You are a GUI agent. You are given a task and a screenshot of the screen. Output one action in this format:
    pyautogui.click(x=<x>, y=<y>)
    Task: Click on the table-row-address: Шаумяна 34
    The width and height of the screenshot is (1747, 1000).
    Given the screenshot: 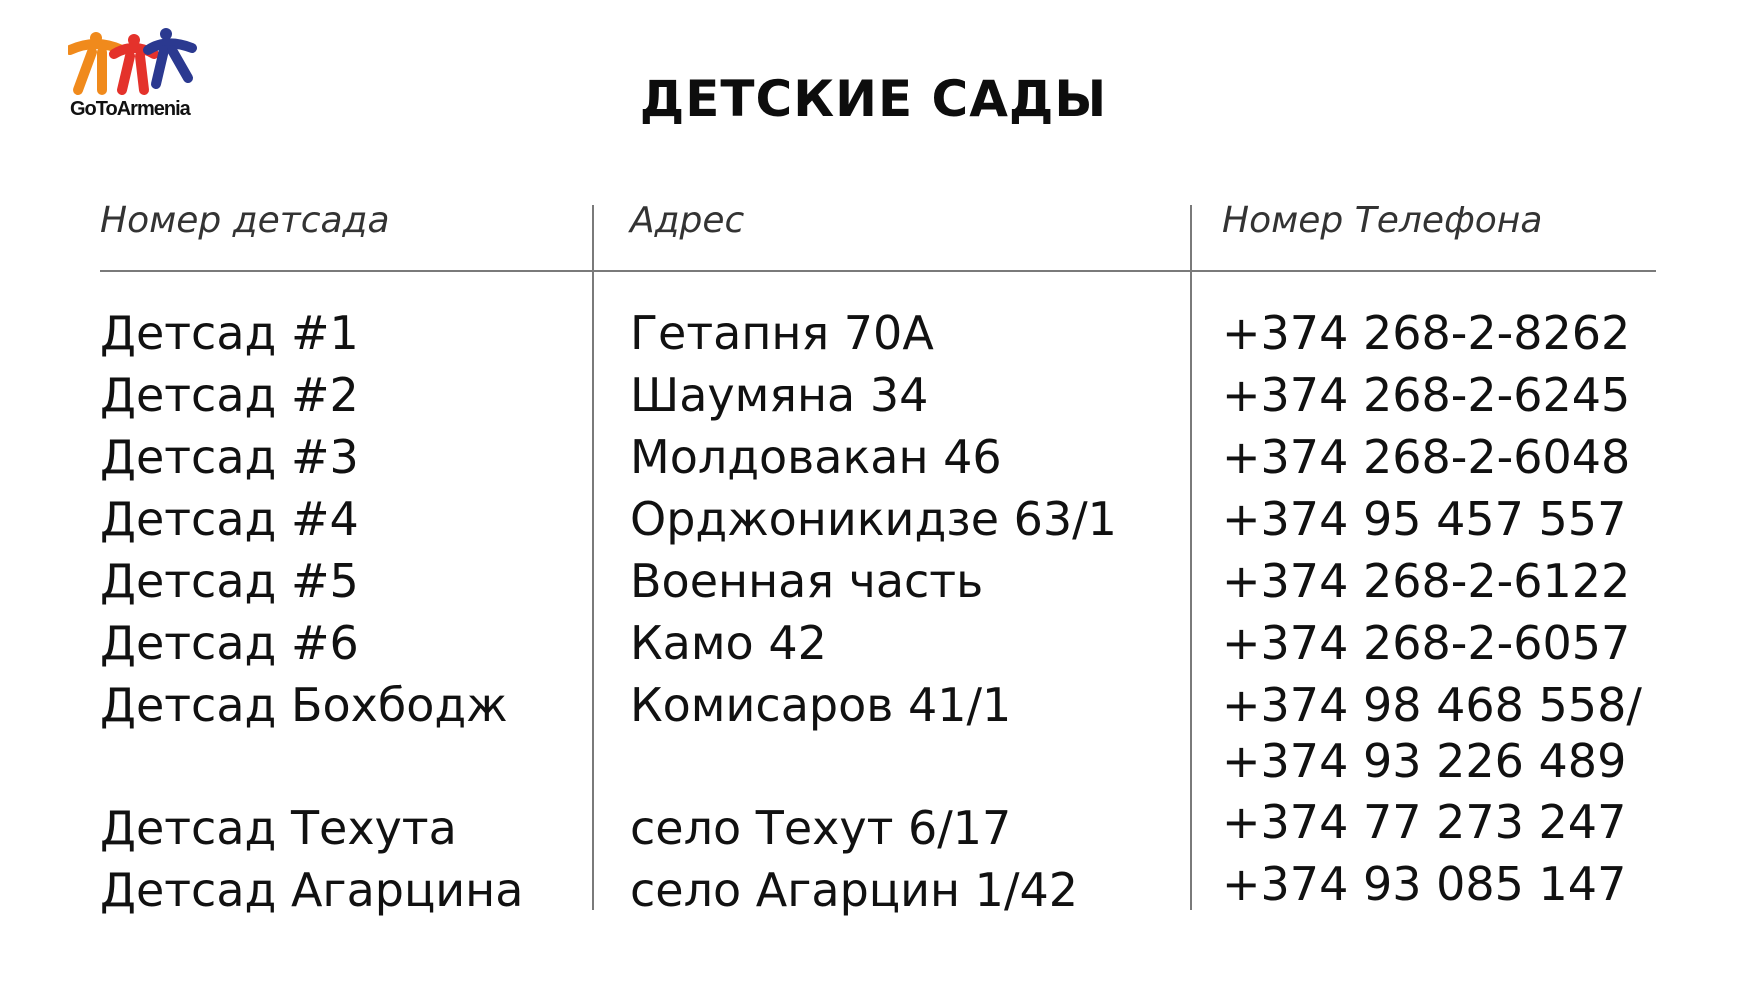 What is the action you would take?
    pyautogui.click(x=779, y=395)
    